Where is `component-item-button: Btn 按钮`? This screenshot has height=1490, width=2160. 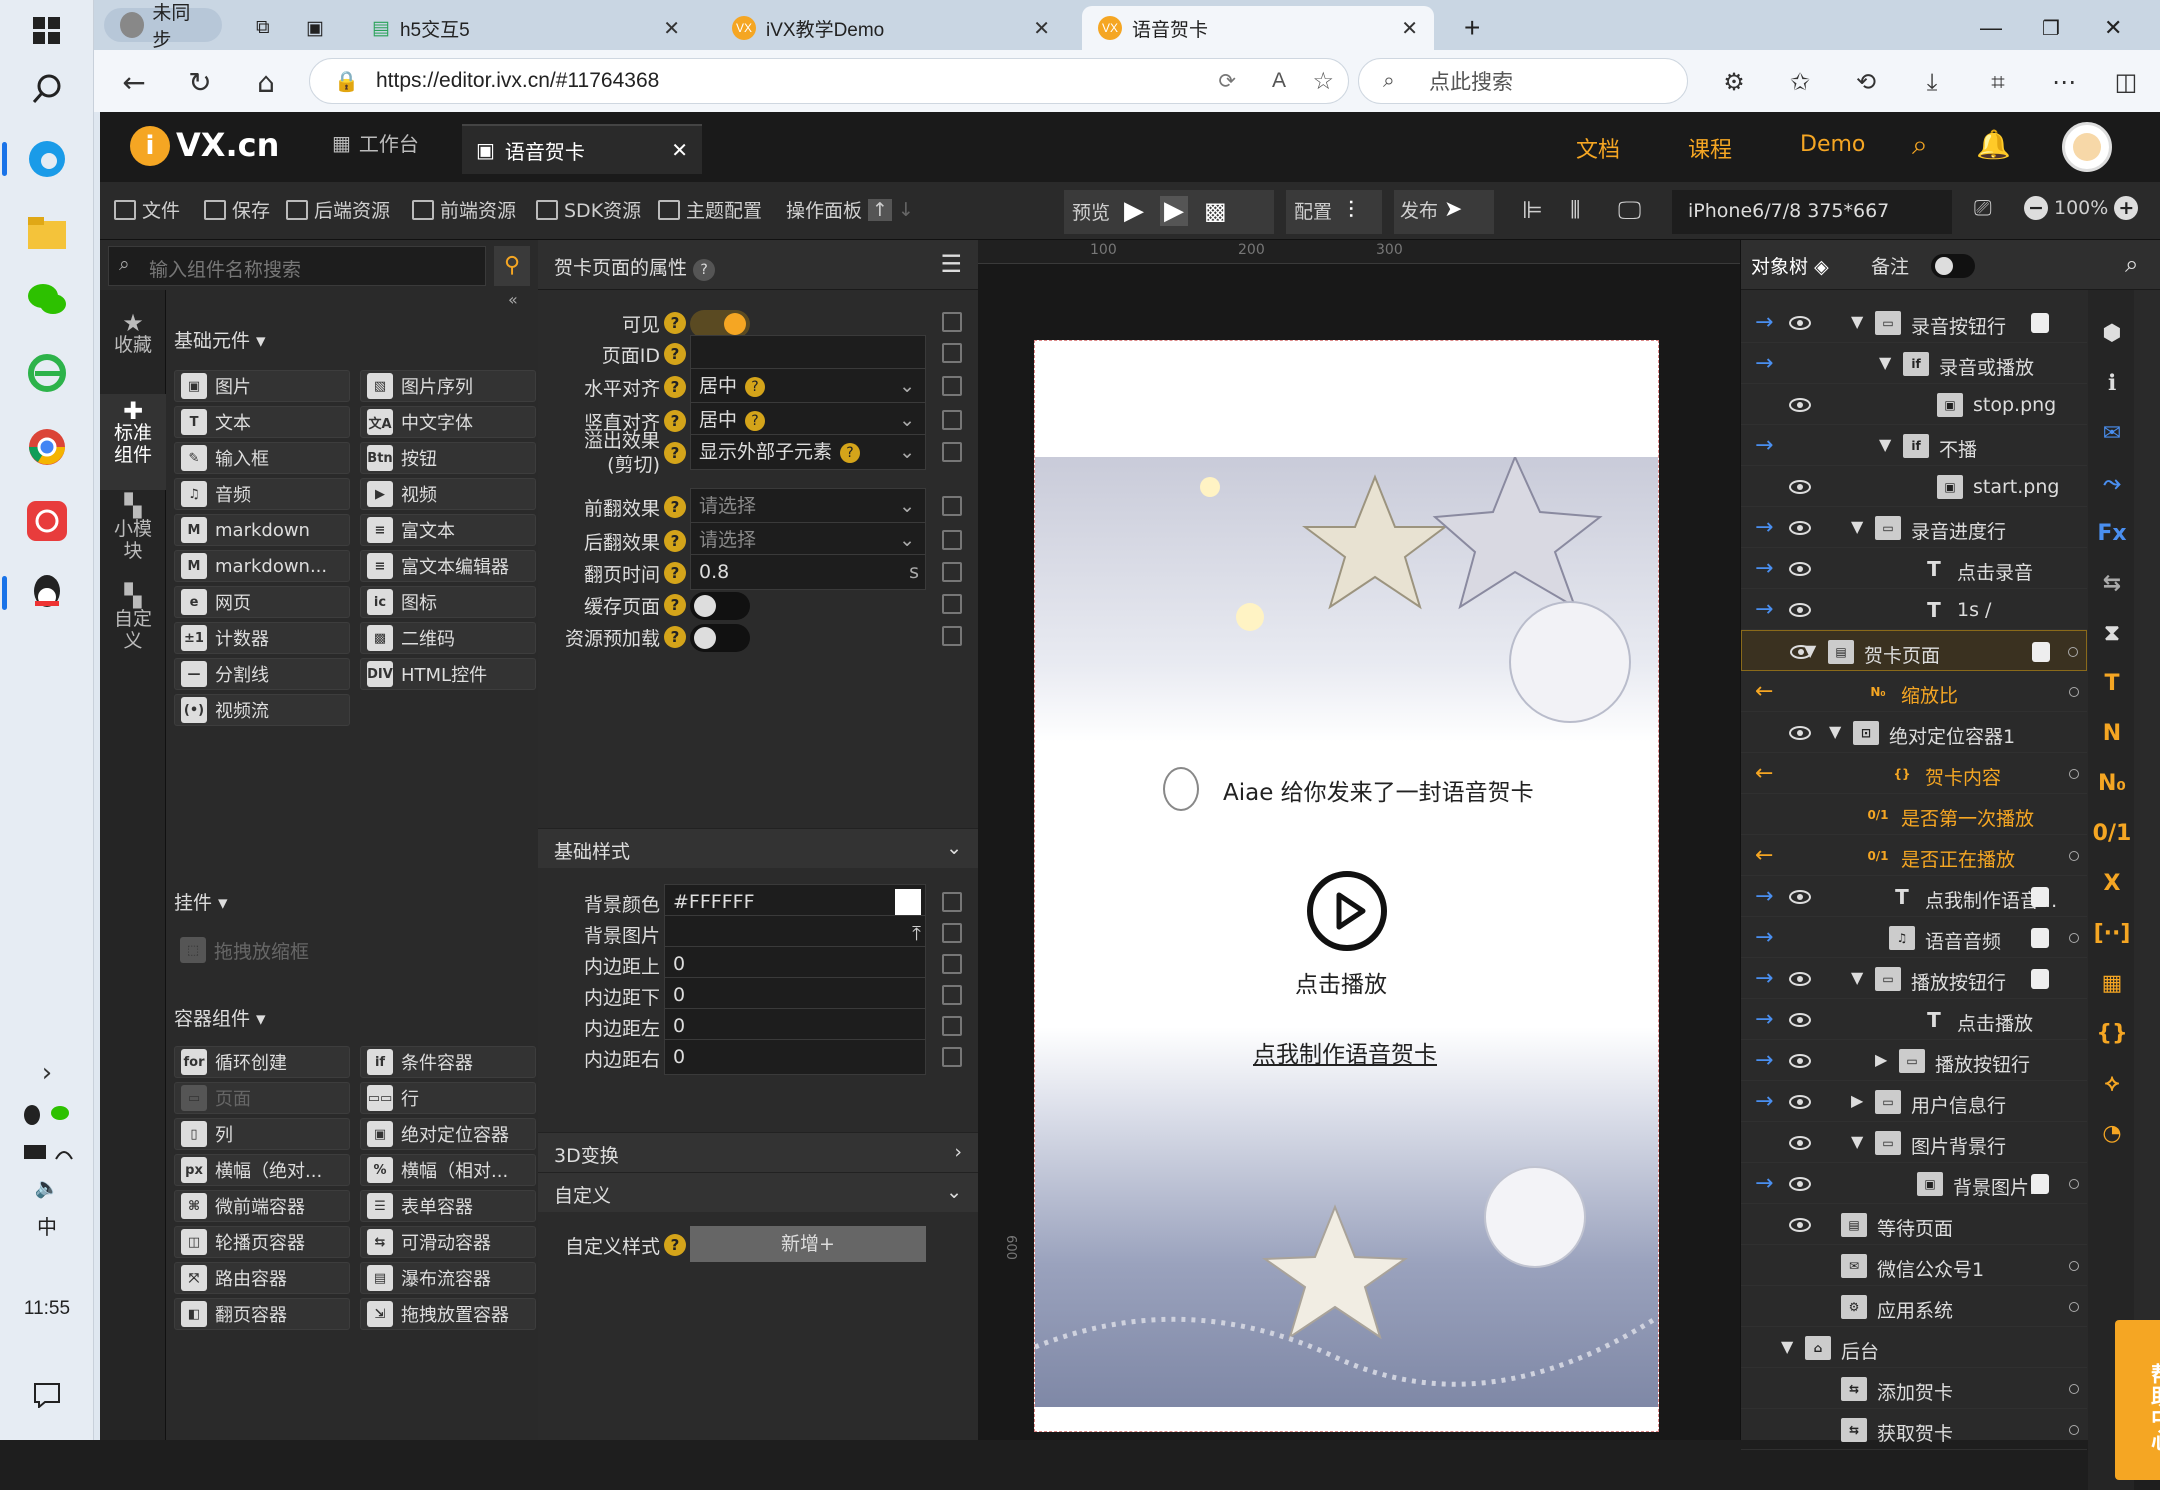
component-item-button: Btn 按钮 is located at coordinates (448, 458).